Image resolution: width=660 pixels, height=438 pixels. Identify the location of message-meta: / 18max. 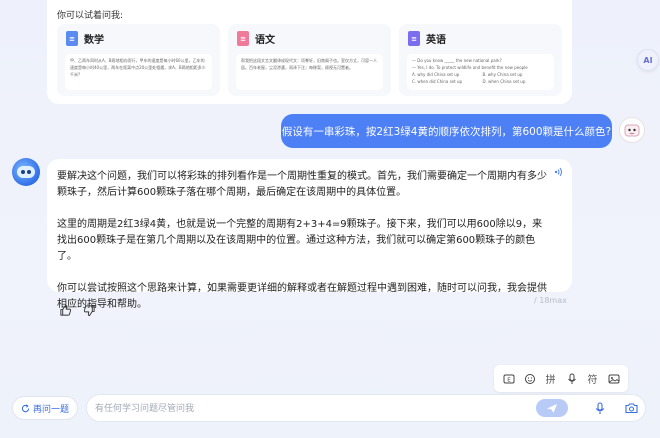
(550, 300).